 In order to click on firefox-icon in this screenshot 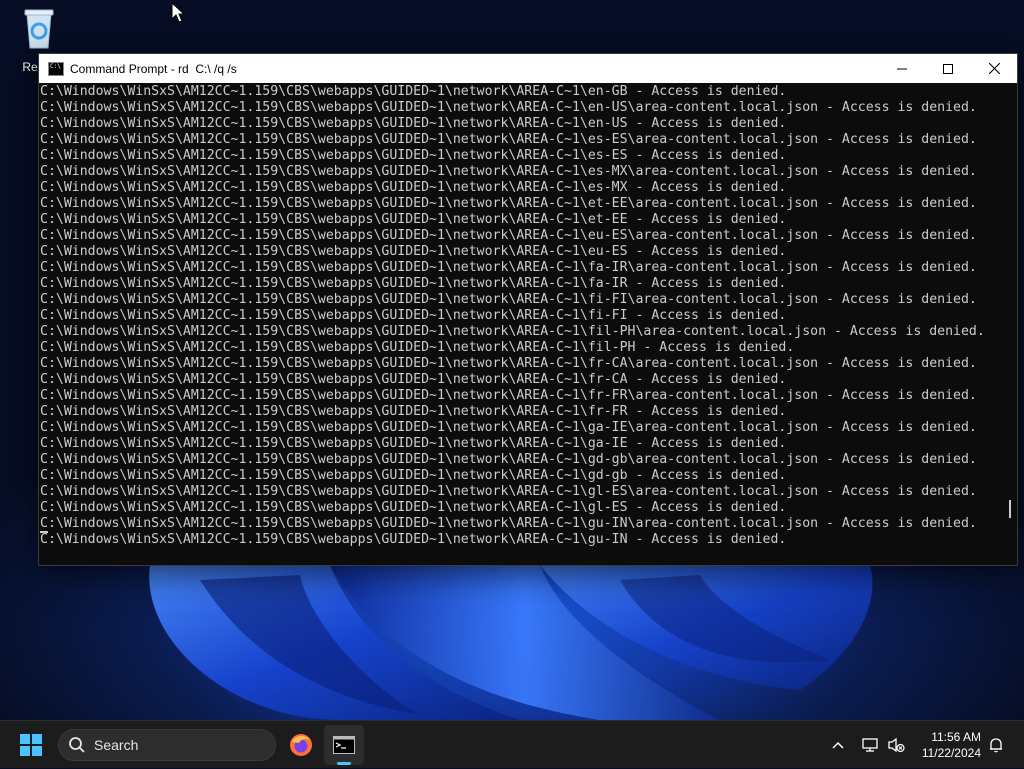, I will do `click(301, 745)`.